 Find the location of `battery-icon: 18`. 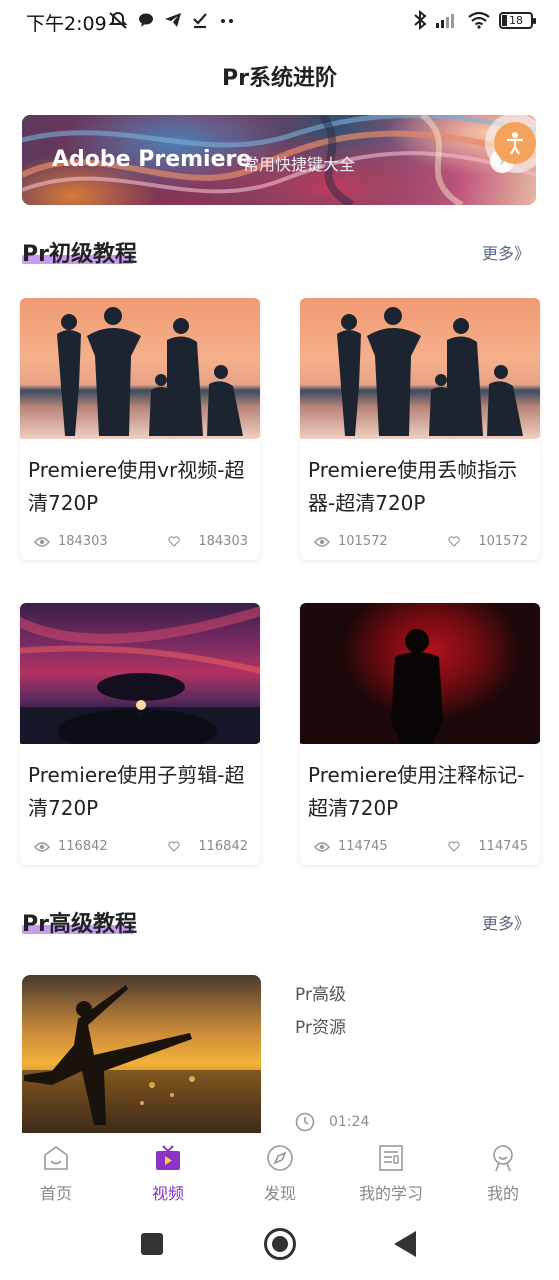

battery-icon: 18 is located at coordinates (517, 20).